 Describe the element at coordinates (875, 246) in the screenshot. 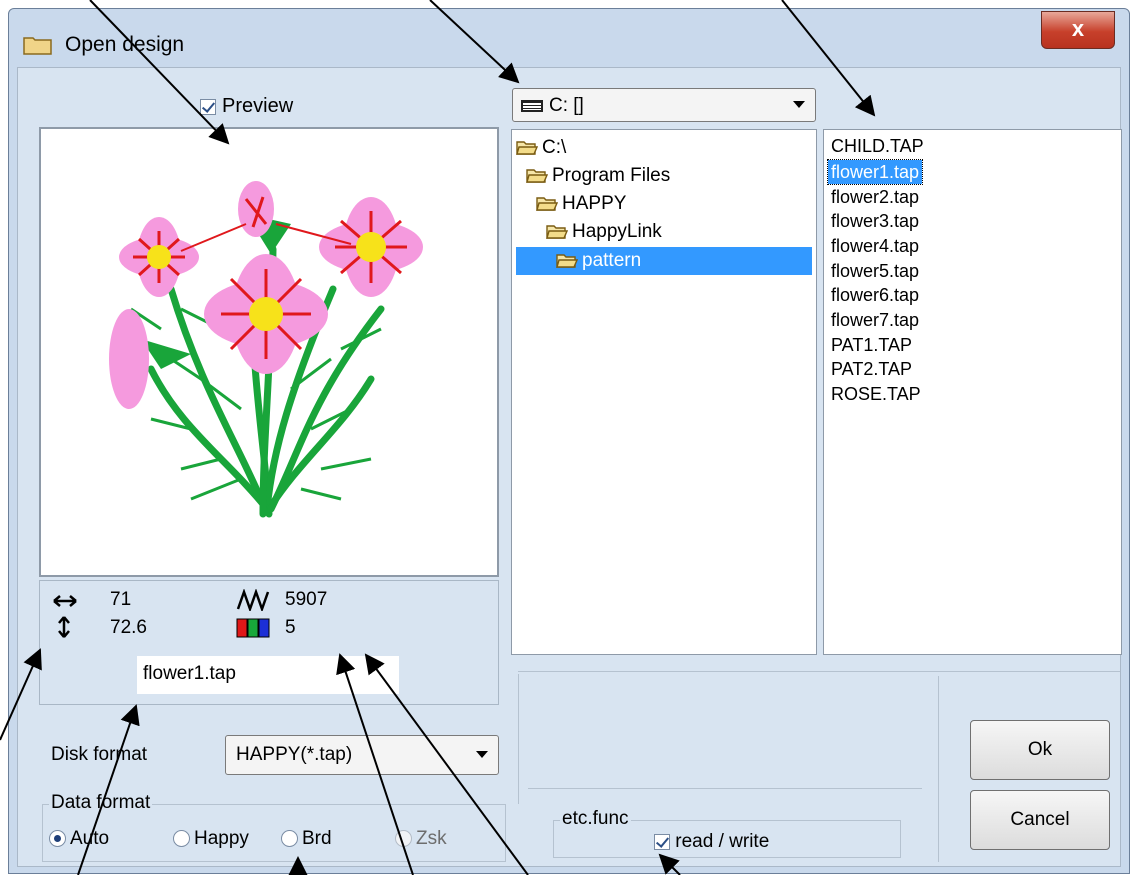

I see `list-item: flower4.tap` at that location.